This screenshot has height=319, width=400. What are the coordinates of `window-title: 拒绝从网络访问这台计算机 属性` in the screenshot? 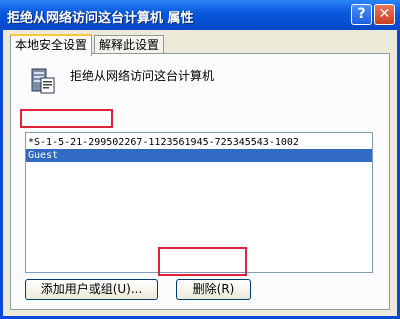 It's located at (100, 18).